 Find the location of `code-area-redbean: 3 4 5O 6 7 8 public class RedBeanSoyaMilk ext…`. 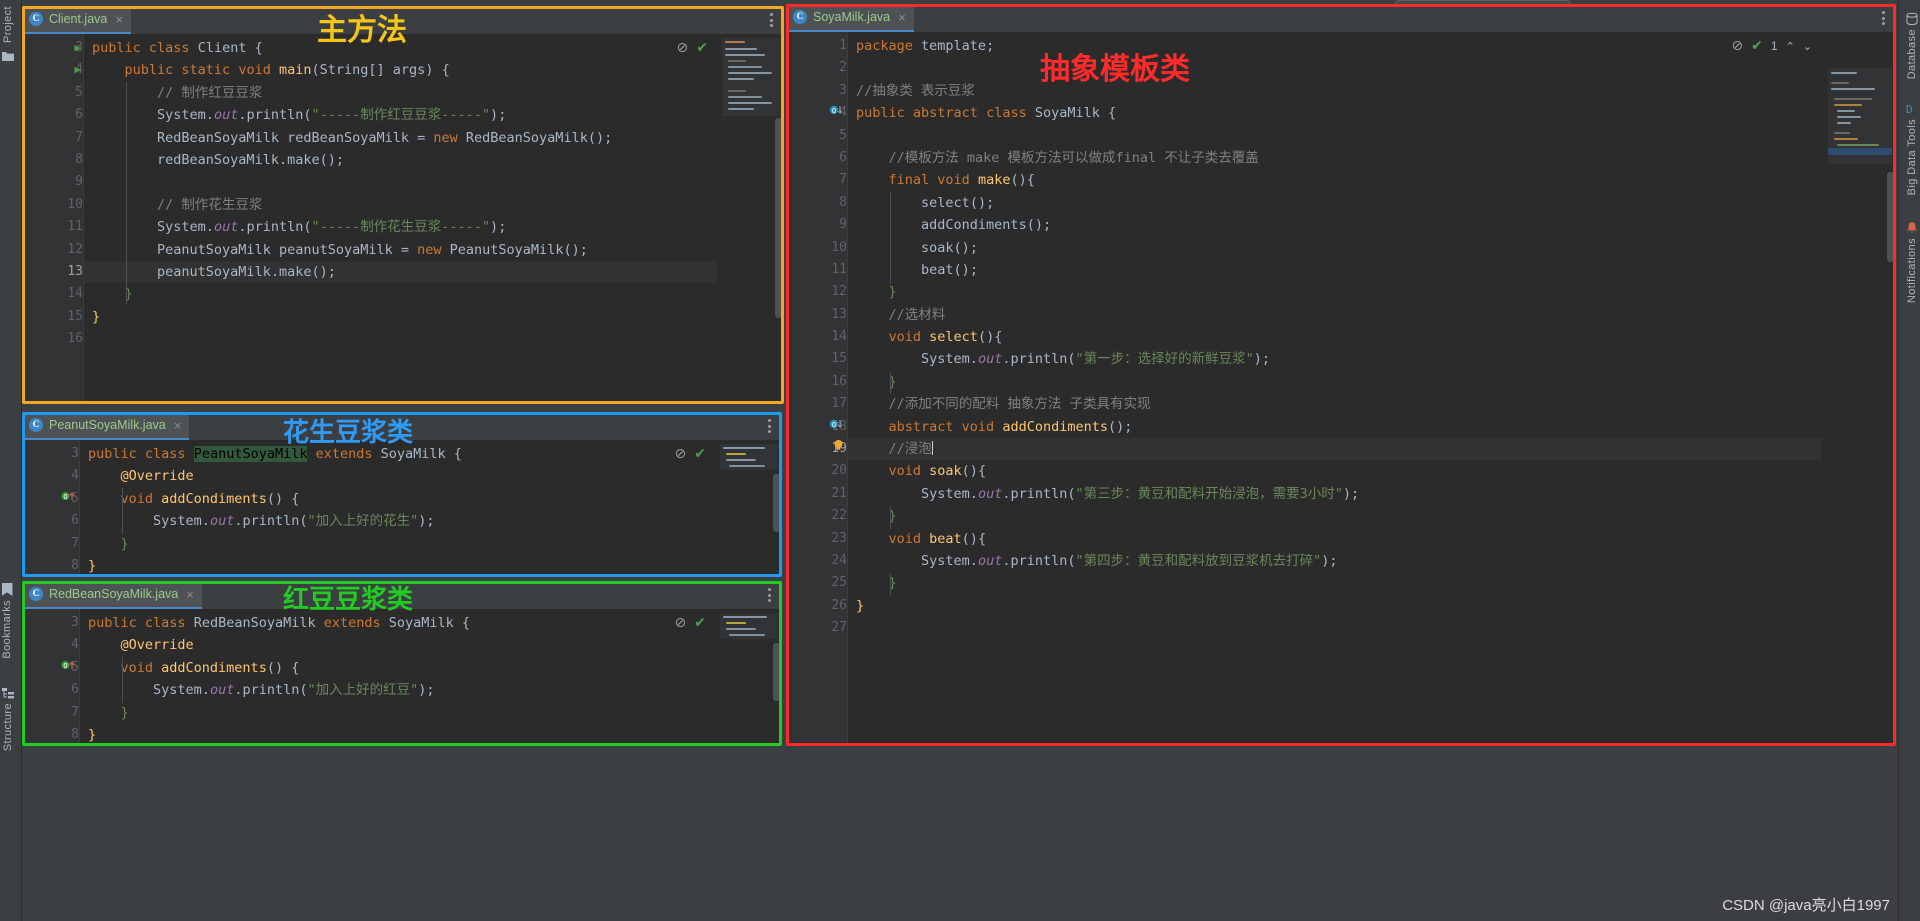

code-area-redbean: 3 4 5O 6 7 8 public class RedBeanSoyaMilk ext… is located at coordinates (402, 677).